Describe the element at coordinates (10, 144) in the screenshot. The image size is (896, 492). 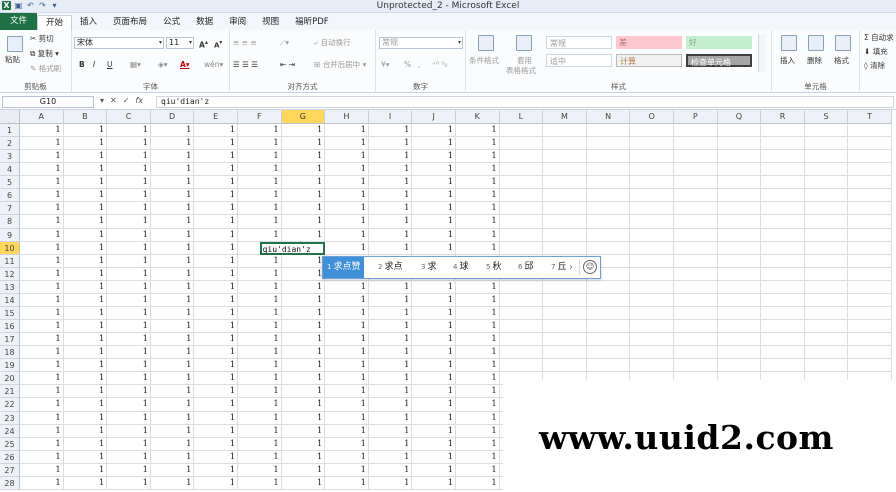
I see `row-header-2: 2` at that location.